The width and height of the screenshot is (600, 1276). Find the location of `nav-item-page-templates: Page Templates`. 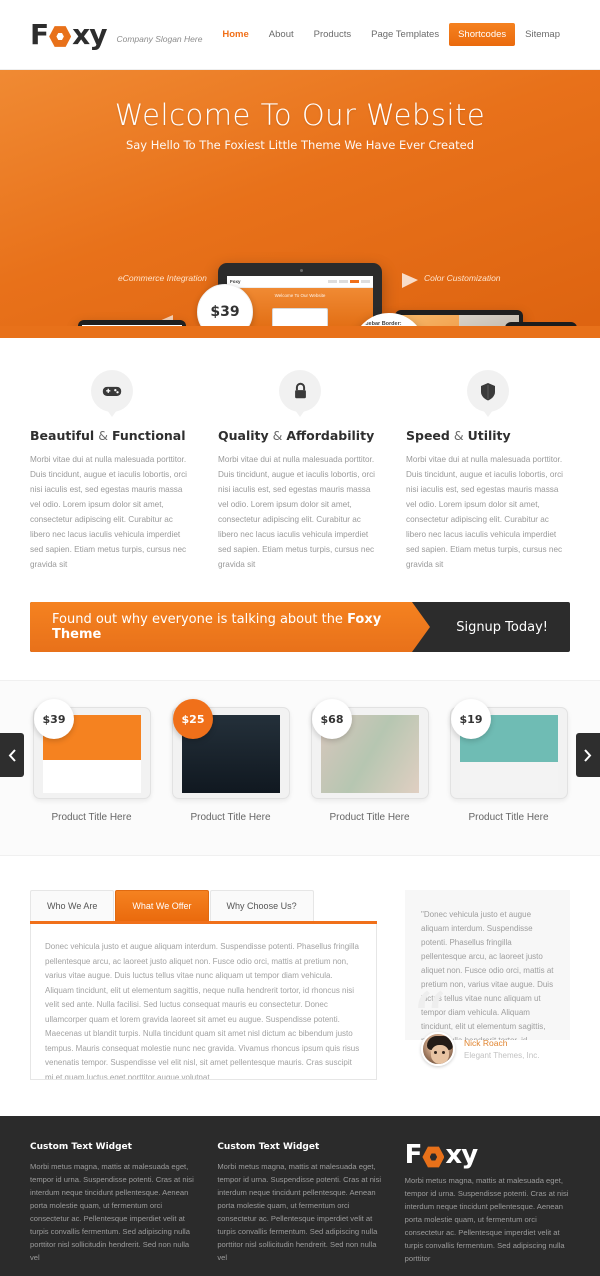

nav-item-page-templates: Page Templates is located at coordinates (405, 34).